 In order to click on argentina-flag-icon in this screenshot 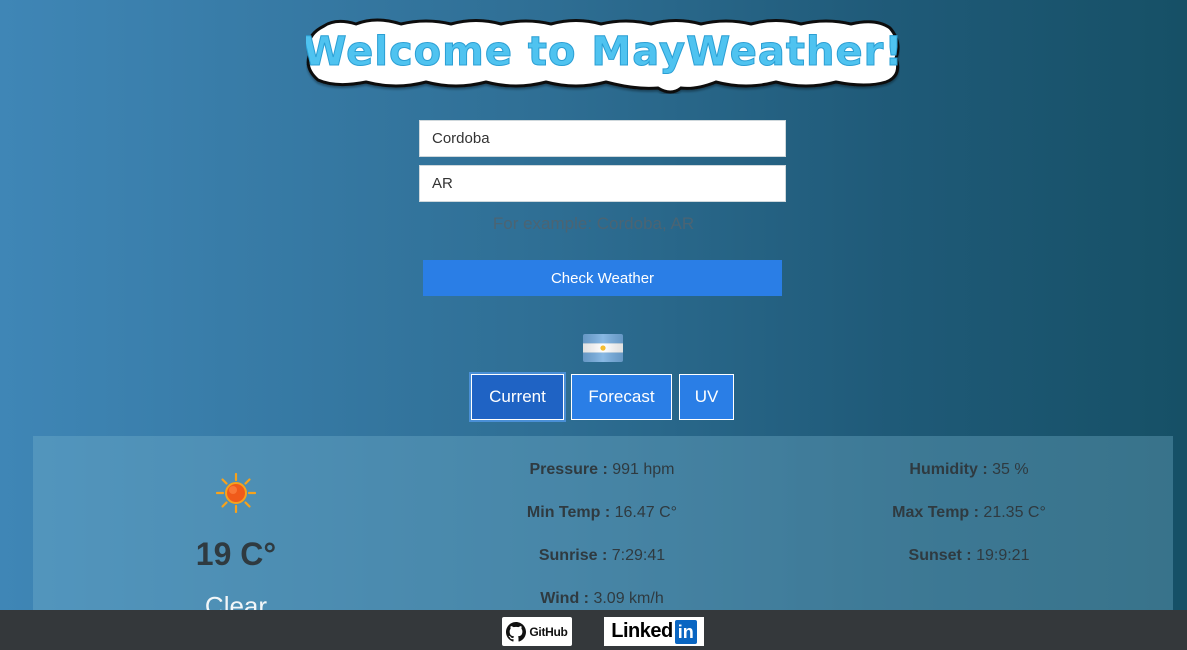, I will do `click(603, 348)`.